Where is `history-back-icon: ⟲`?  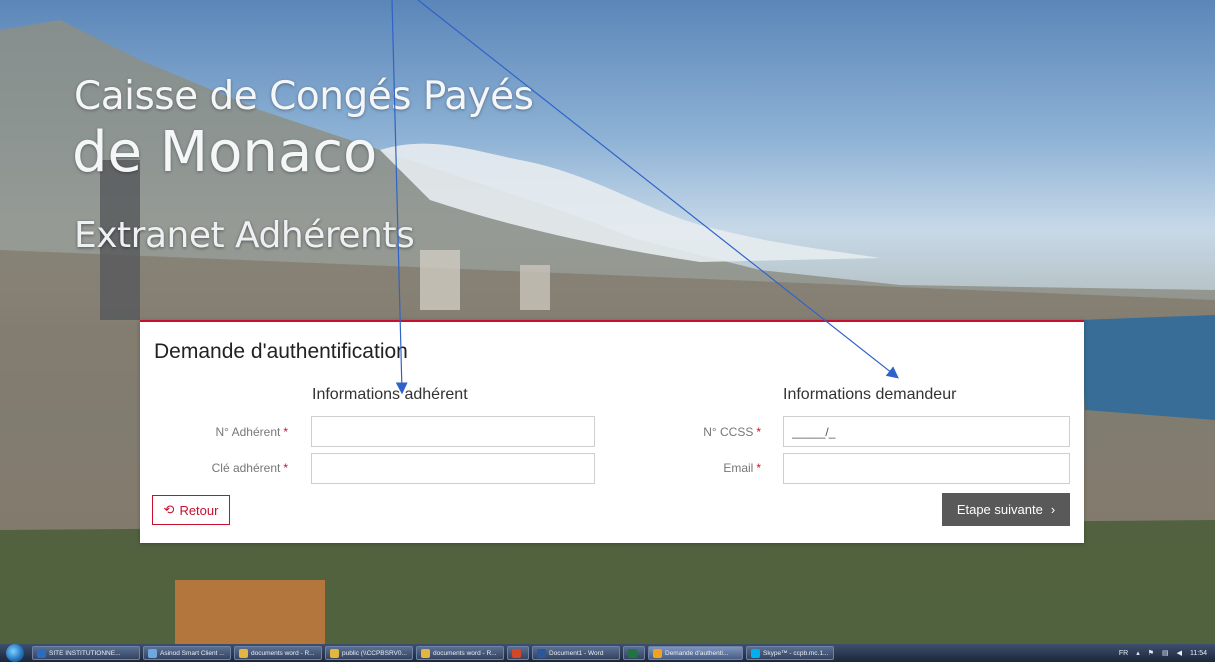 history-back-icon: ⟲ is located at coordinates (169, 509).